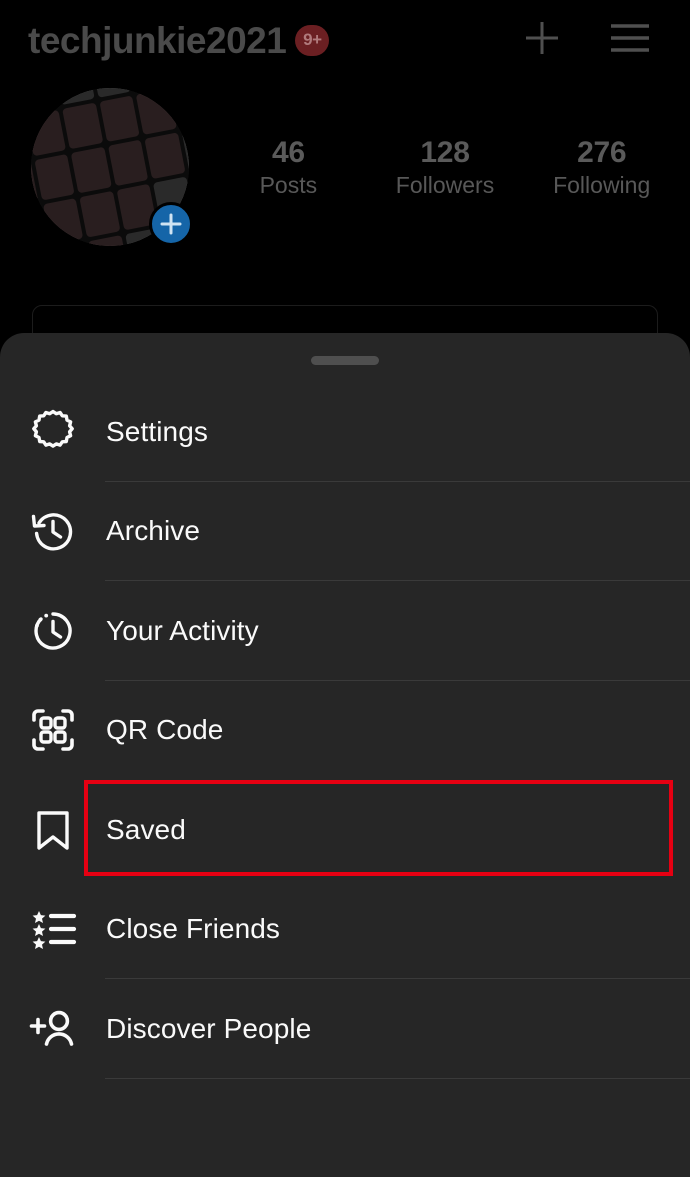 This screenshot has height=1177, width=690. Describe the element at coordinates (445, 152) in the screenshot. I see `stat-followers-value: 128` at that location.